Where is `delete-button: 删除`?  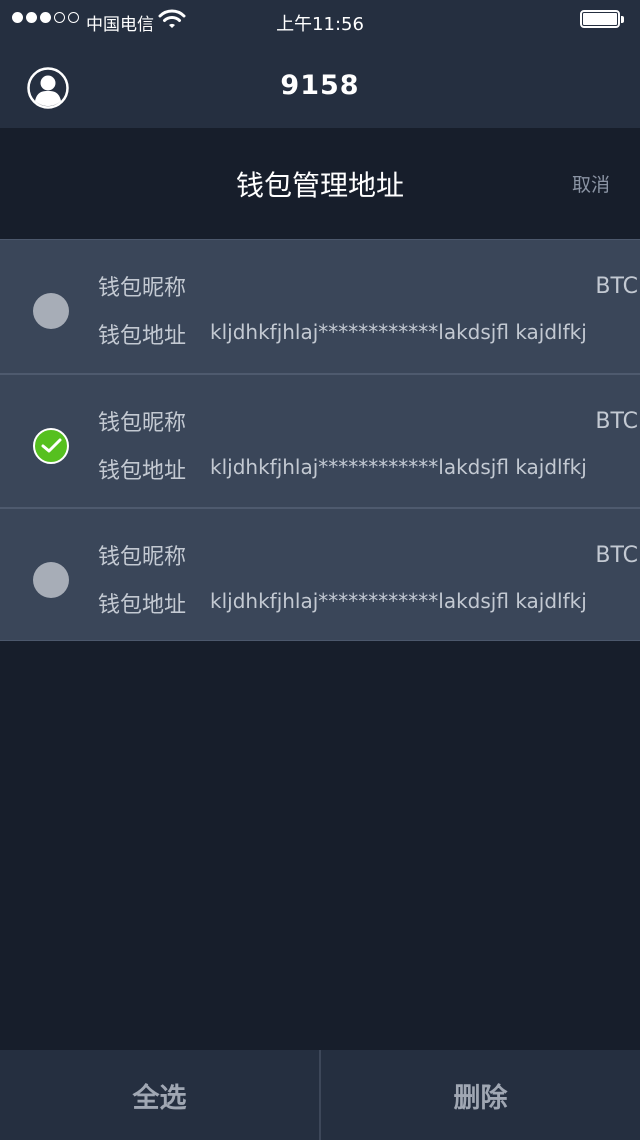
delete-button: 删除 is located at coordinates (480, 1095).